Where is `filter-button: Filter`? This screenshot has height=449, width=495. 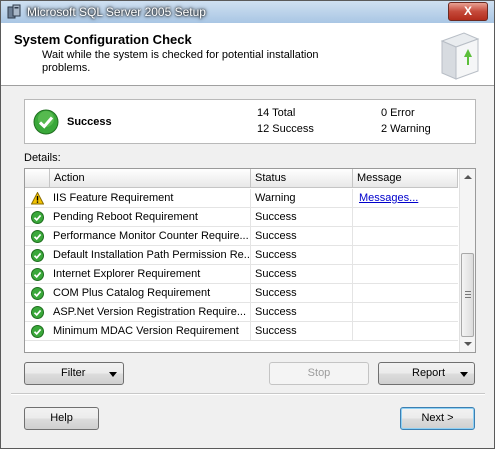
filter-button: Filter is located at coordinates (74, 373).